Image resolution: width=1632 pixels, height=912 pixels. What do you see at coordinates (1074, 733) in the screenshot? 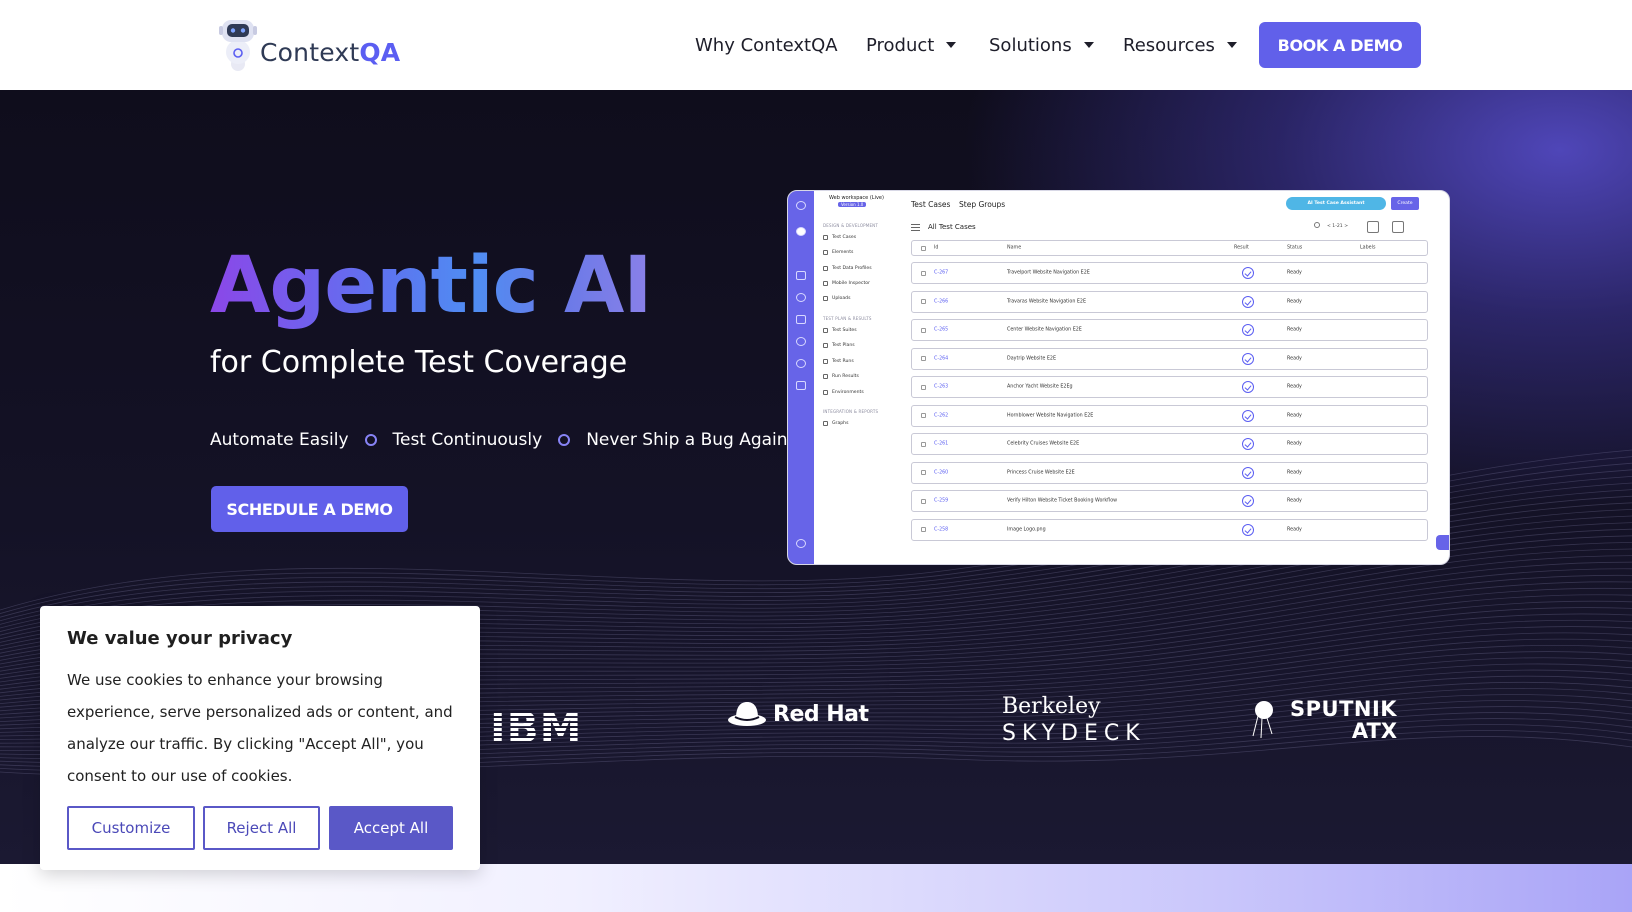
I see `skydeck-wordmark: SKYDECK` at bounding box center [1074, 733].